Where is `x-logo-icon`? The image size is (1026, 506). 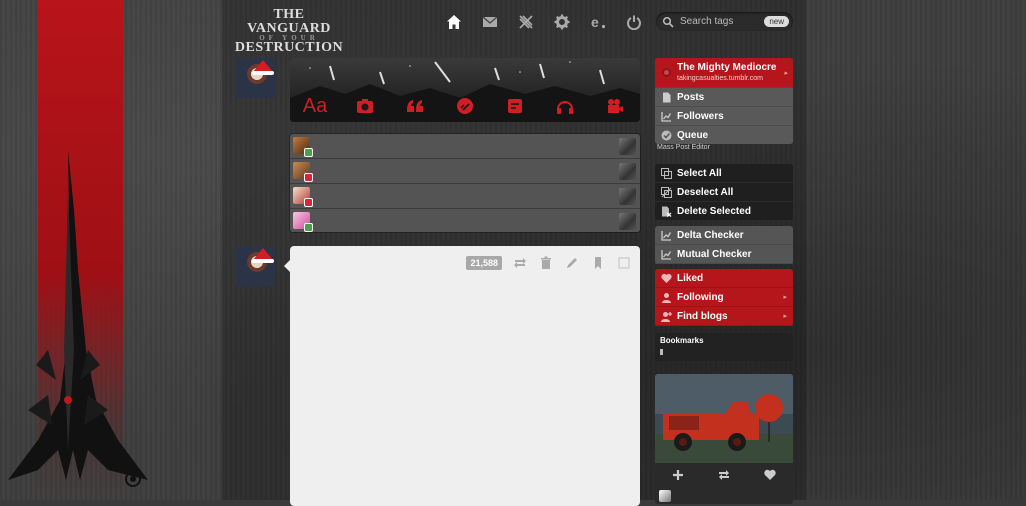 x-logo-icon is located at coordinates (526, 22).